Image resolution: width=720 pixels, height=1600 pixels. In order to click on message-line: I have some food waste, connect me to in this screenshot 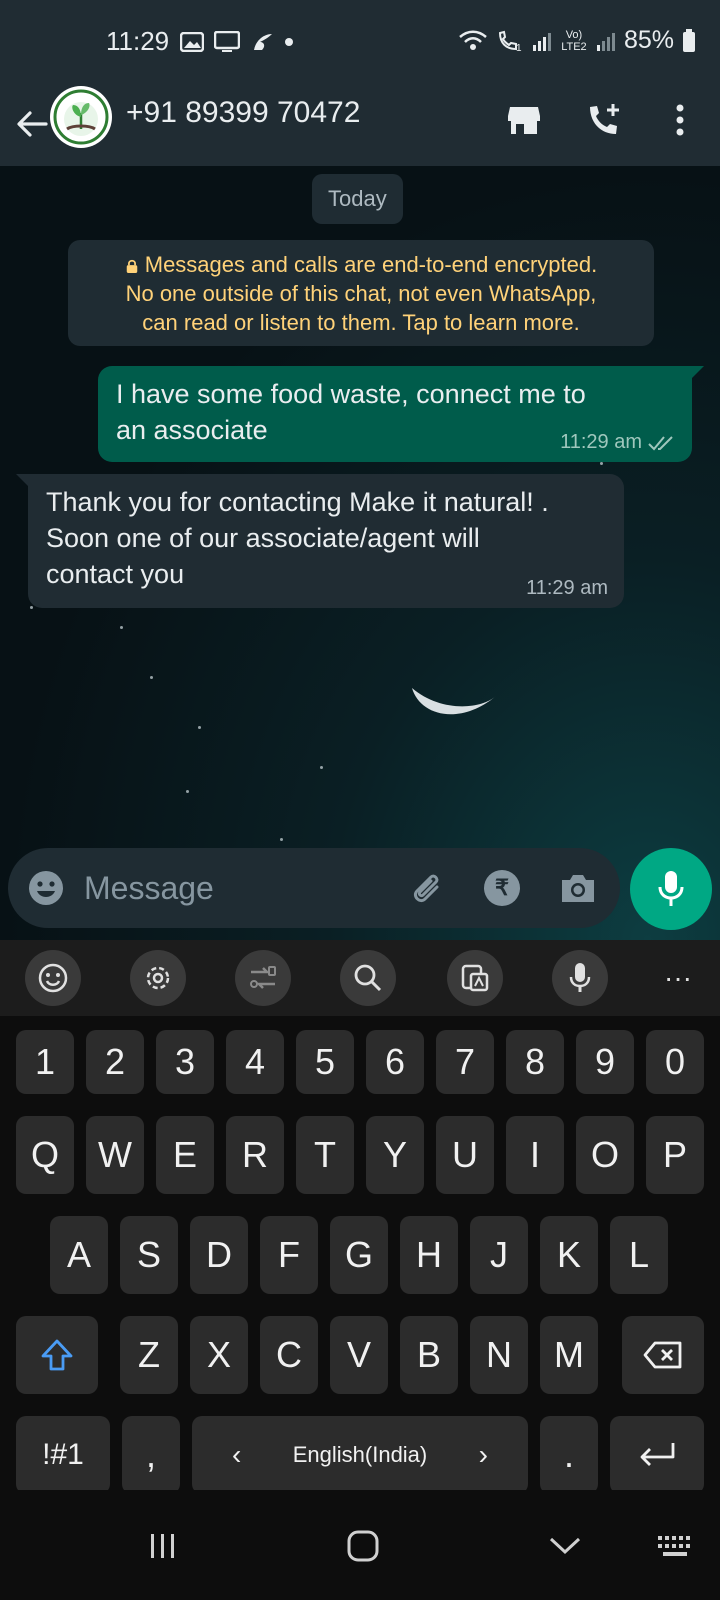, I will do `click(351, 394)`.